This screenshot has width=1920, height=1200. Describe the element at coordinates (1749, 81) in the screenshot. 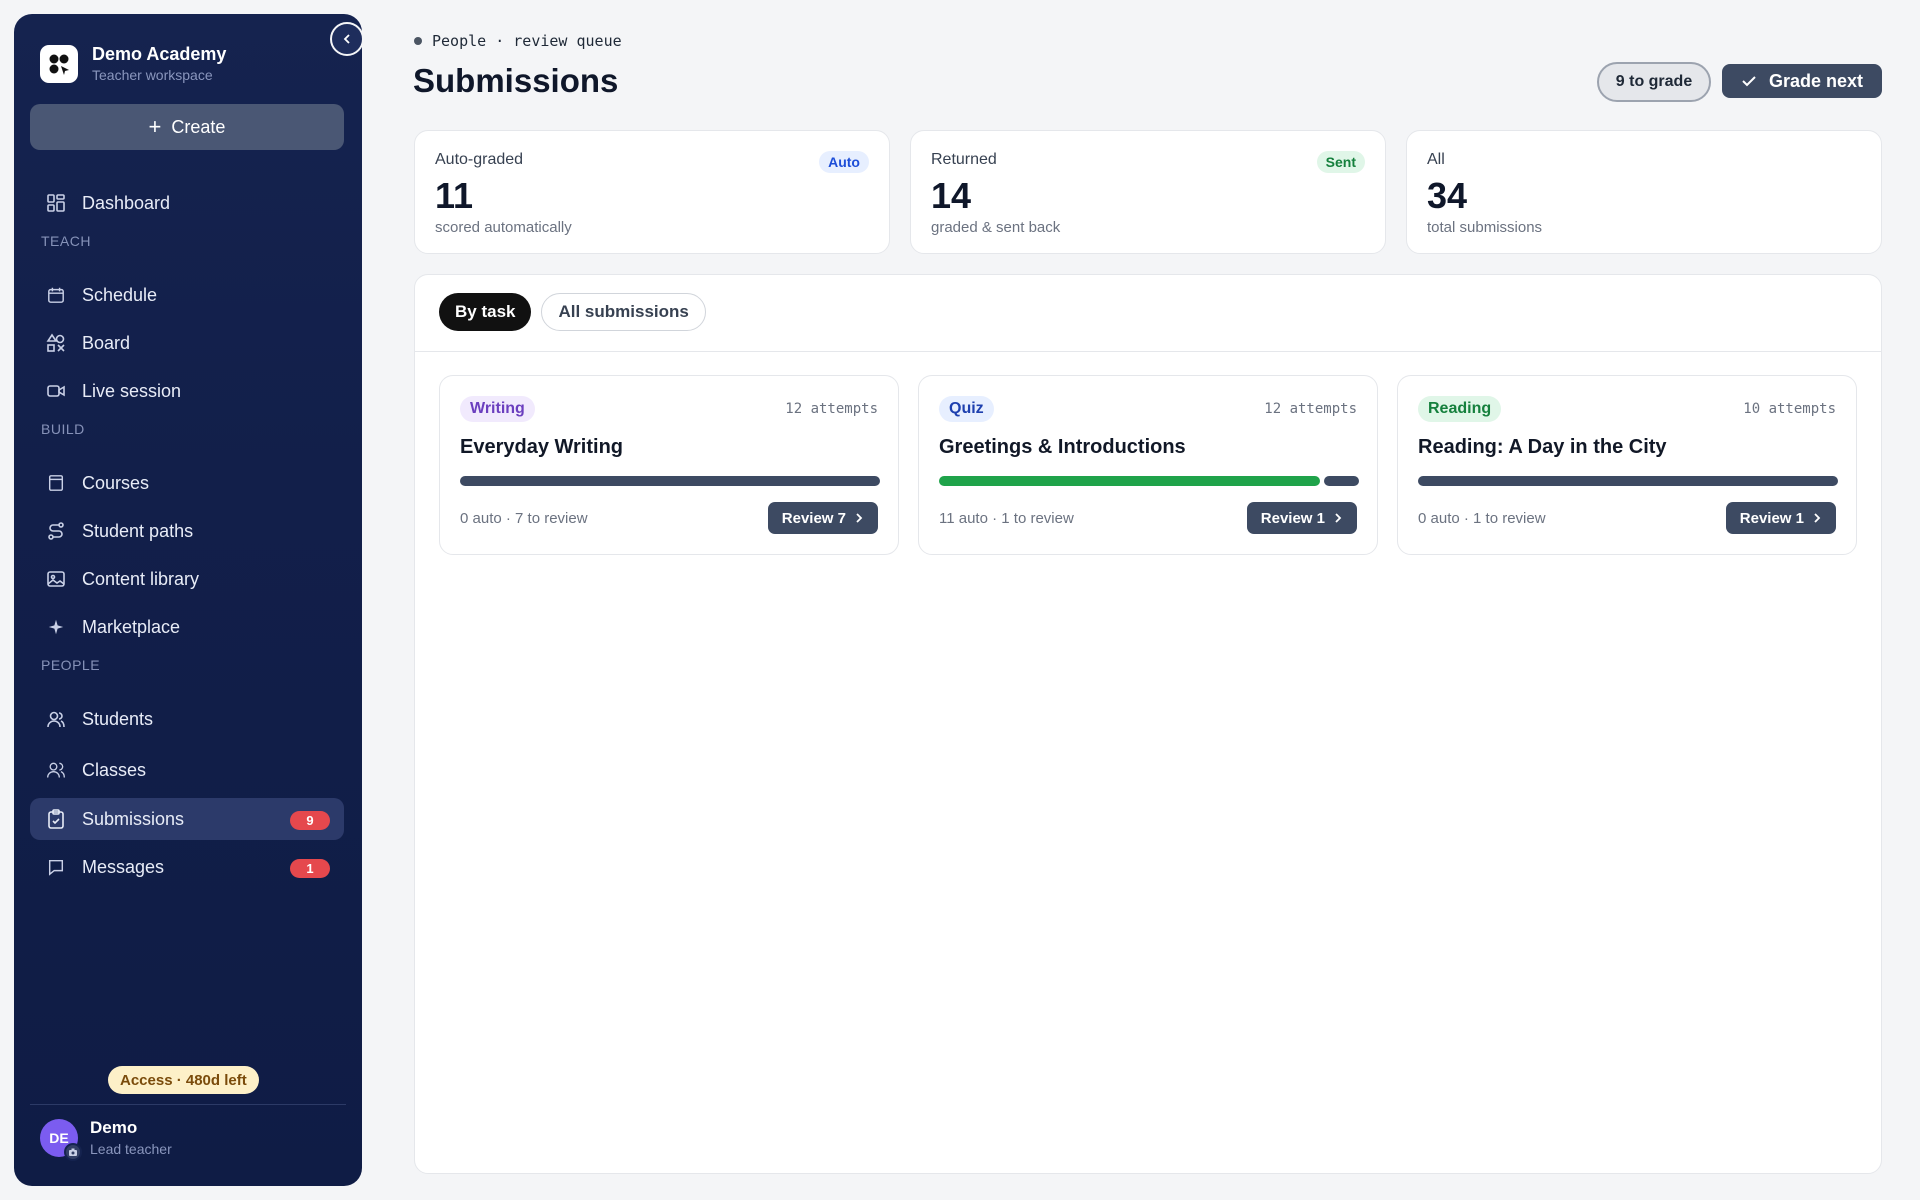

I see `check-icon` at that location.